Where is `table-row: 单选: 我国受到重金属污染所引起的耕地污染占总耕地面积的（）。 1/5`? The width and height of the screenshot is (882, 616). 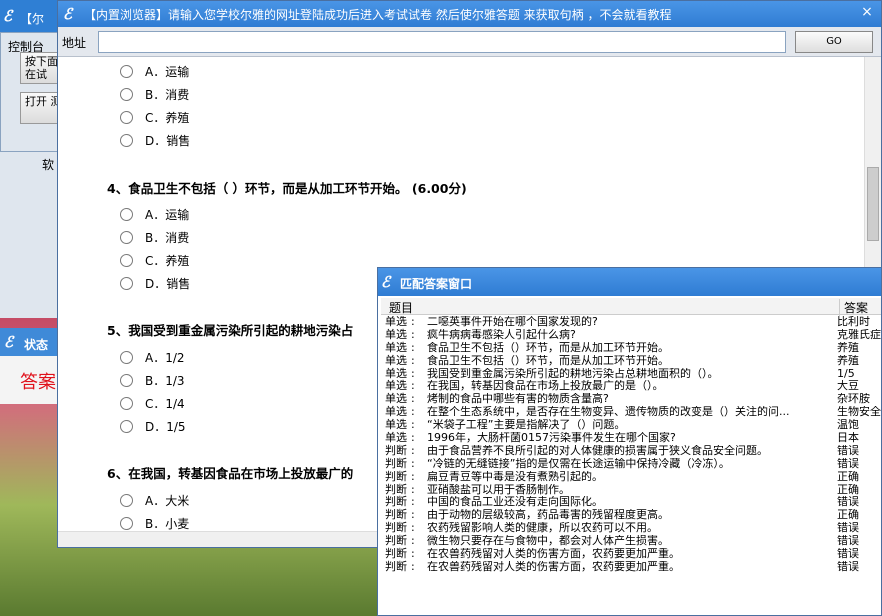 table-row: 单选: 我国受到重金属污染所引起的耕地污染占总耕地面积的（）。 1/5 is located at coordinates (631, 374).